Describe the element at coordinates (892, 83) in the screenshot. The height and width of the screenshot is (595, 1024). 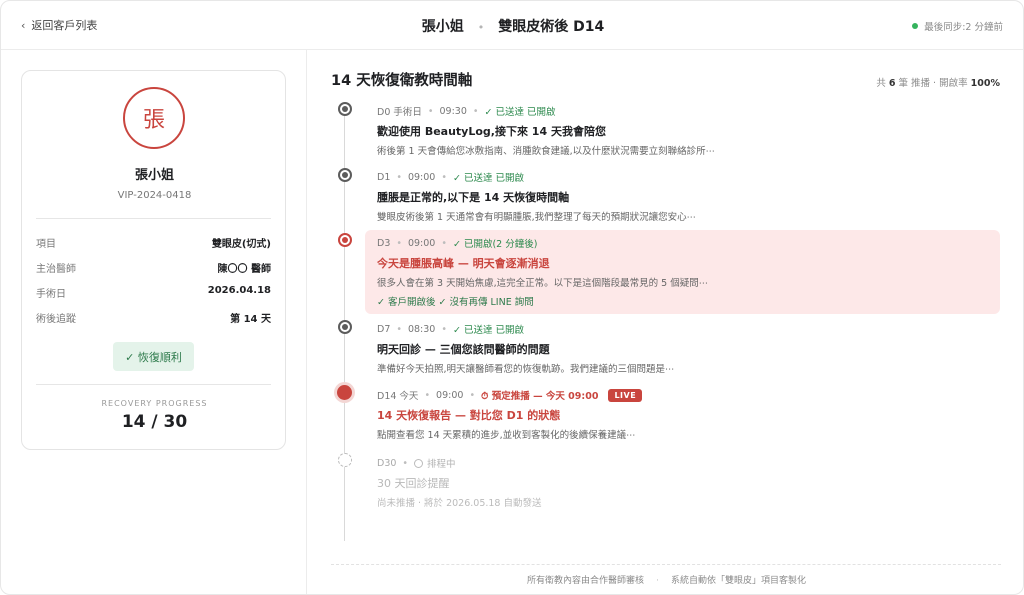
I see `summary-count: 6` at that location.